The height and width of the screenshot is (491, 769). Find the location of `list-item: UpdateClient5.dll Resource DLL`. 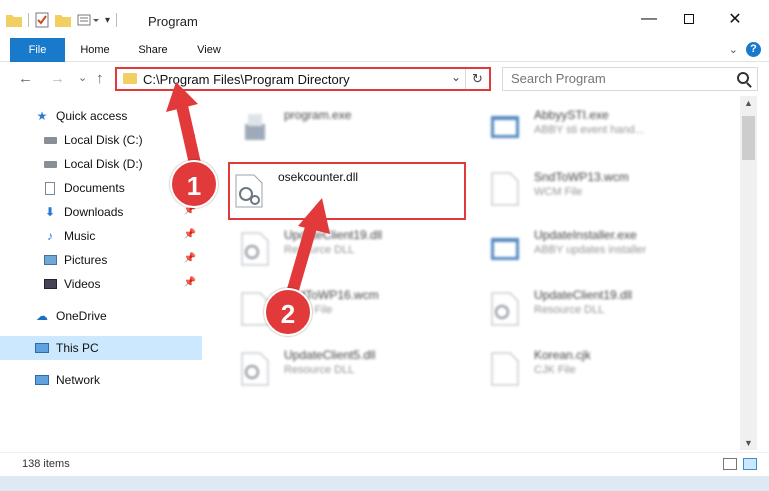

list-item: UpdateClient5.dll Resource DLL is located at coordinates (348, 370).